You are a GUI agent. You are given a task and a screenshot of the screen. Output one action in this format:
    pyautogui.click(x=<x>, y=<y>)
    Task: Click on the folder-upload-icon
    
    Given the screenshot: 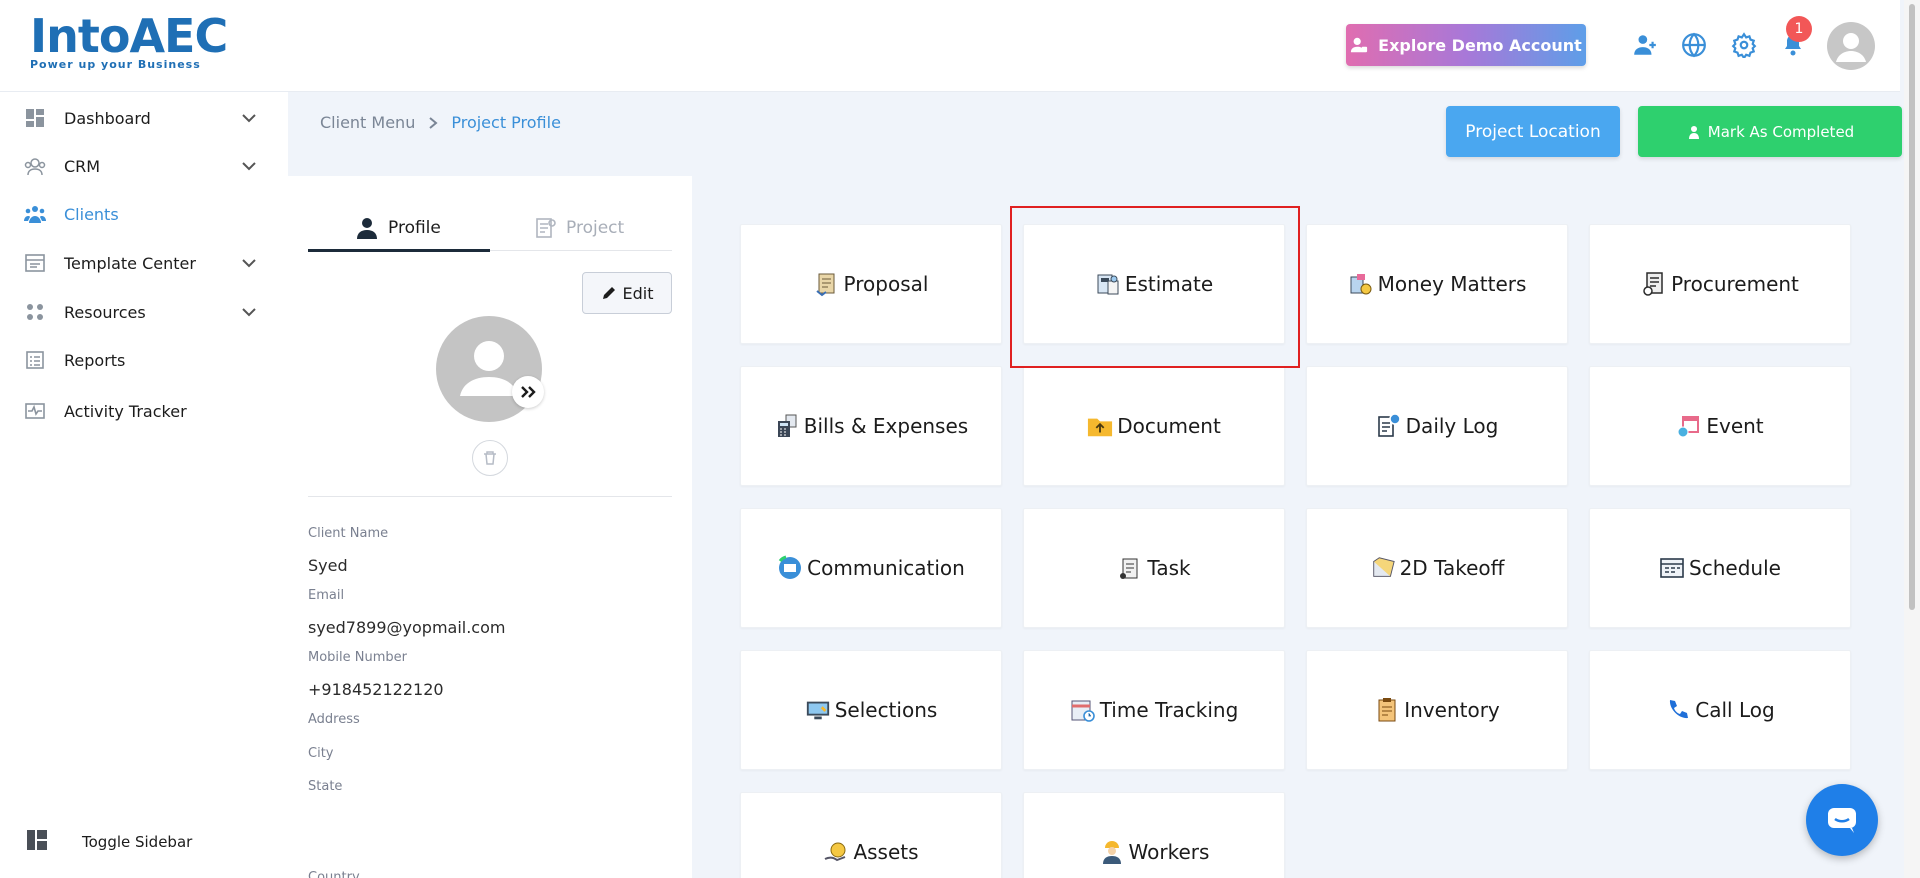 What is the action you would take?
    pyautogui.click(x=1100, y=426)
    